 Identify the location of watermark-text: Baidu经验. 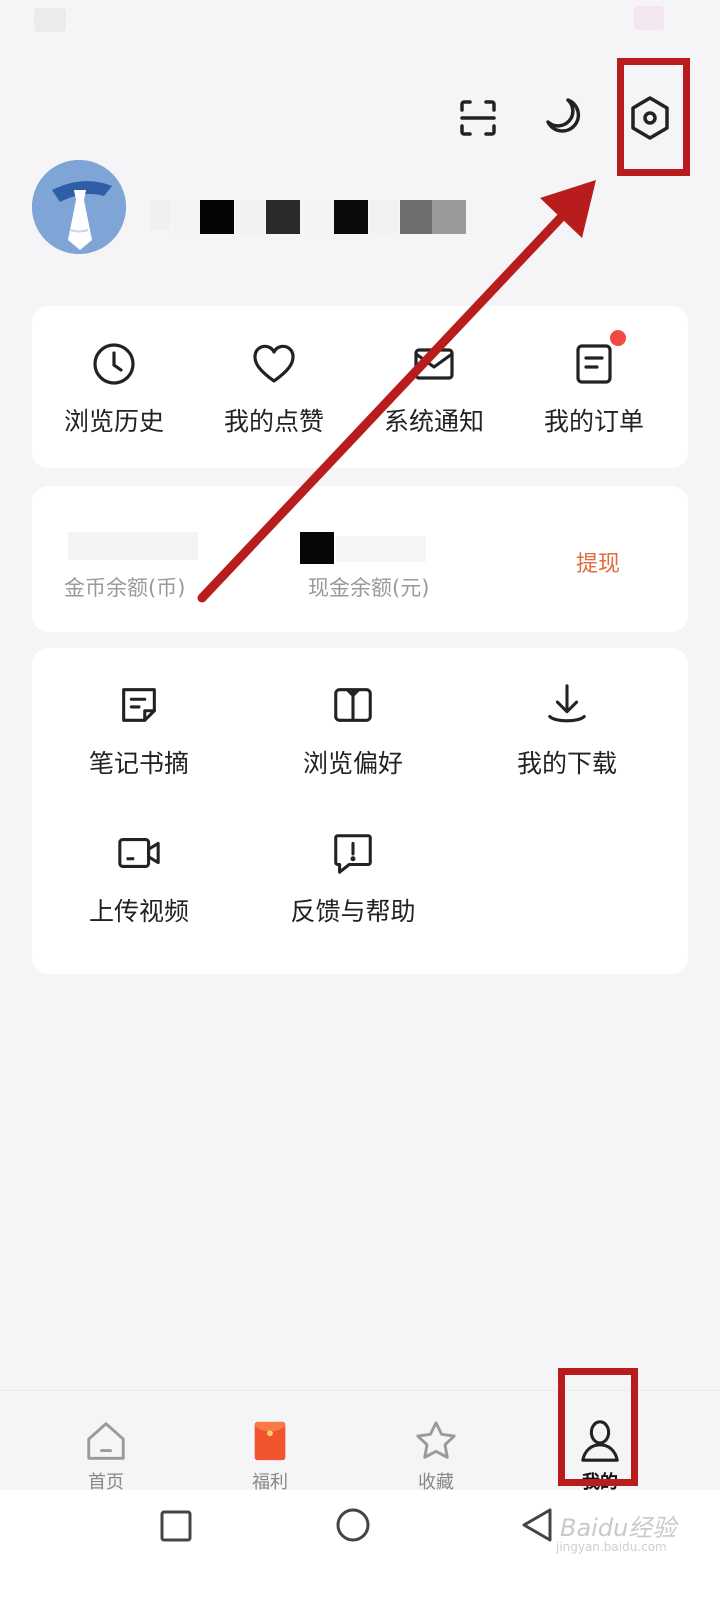
(618, 1528).